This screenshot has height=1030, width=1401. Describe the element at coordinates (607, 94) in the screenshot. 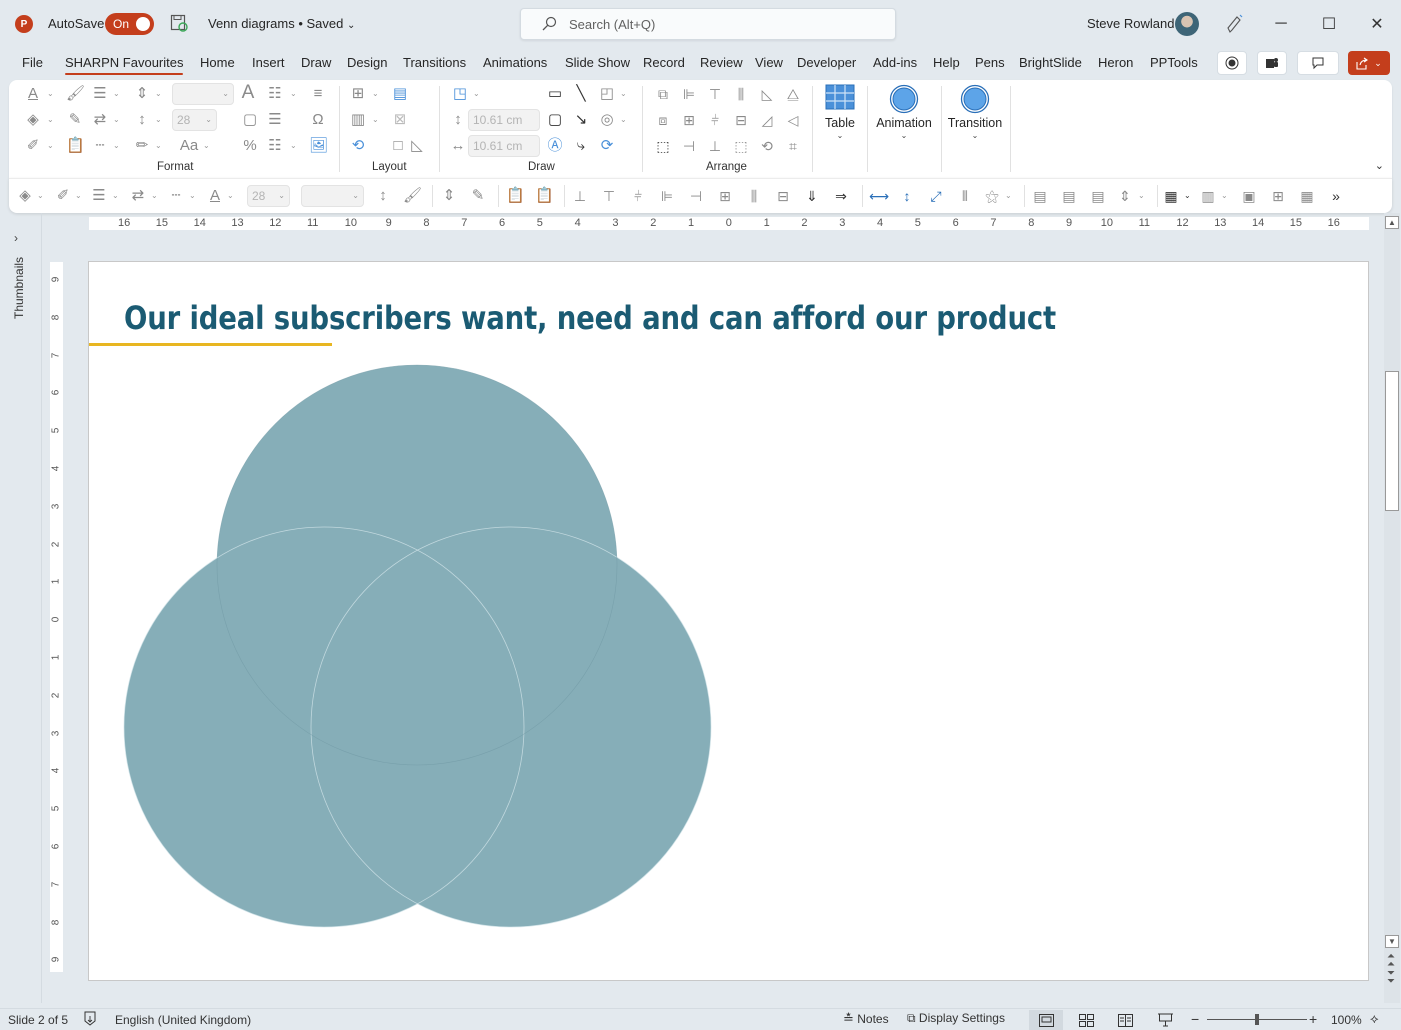

I see `merge-shapes-icon: ◰` at that location.